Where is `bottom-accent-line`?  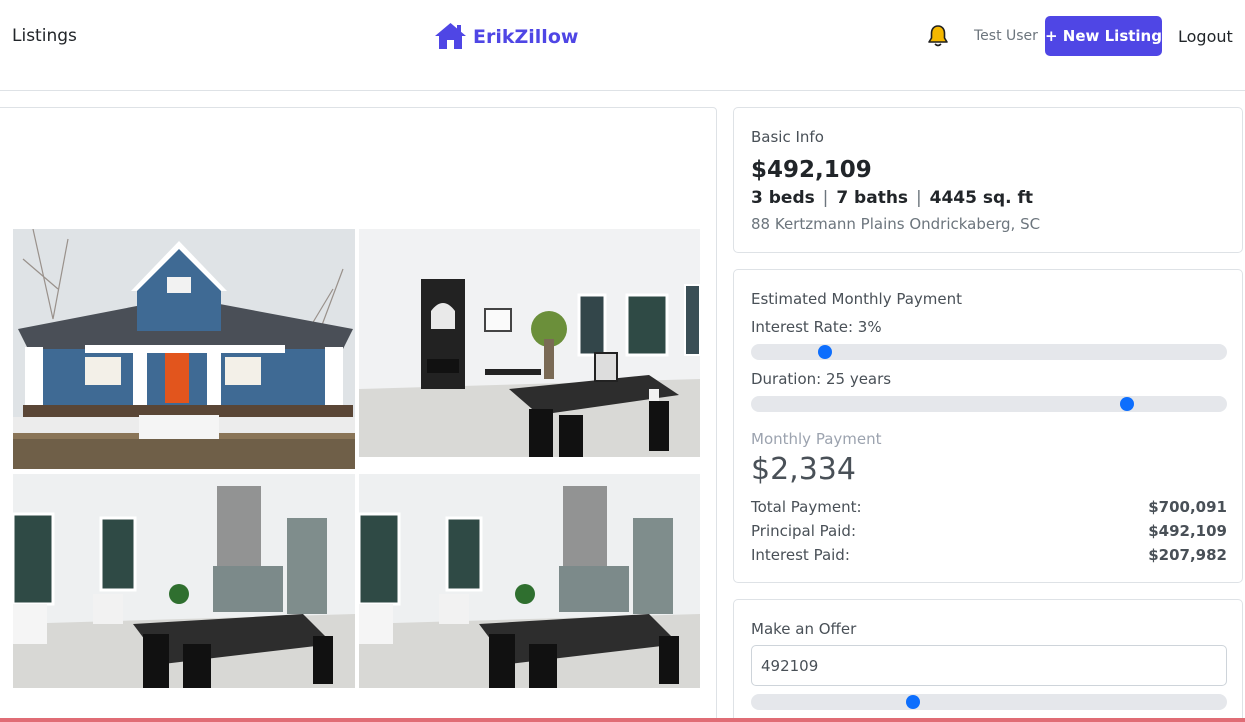
bottom-accent-line is located at coordinates (622, 720).